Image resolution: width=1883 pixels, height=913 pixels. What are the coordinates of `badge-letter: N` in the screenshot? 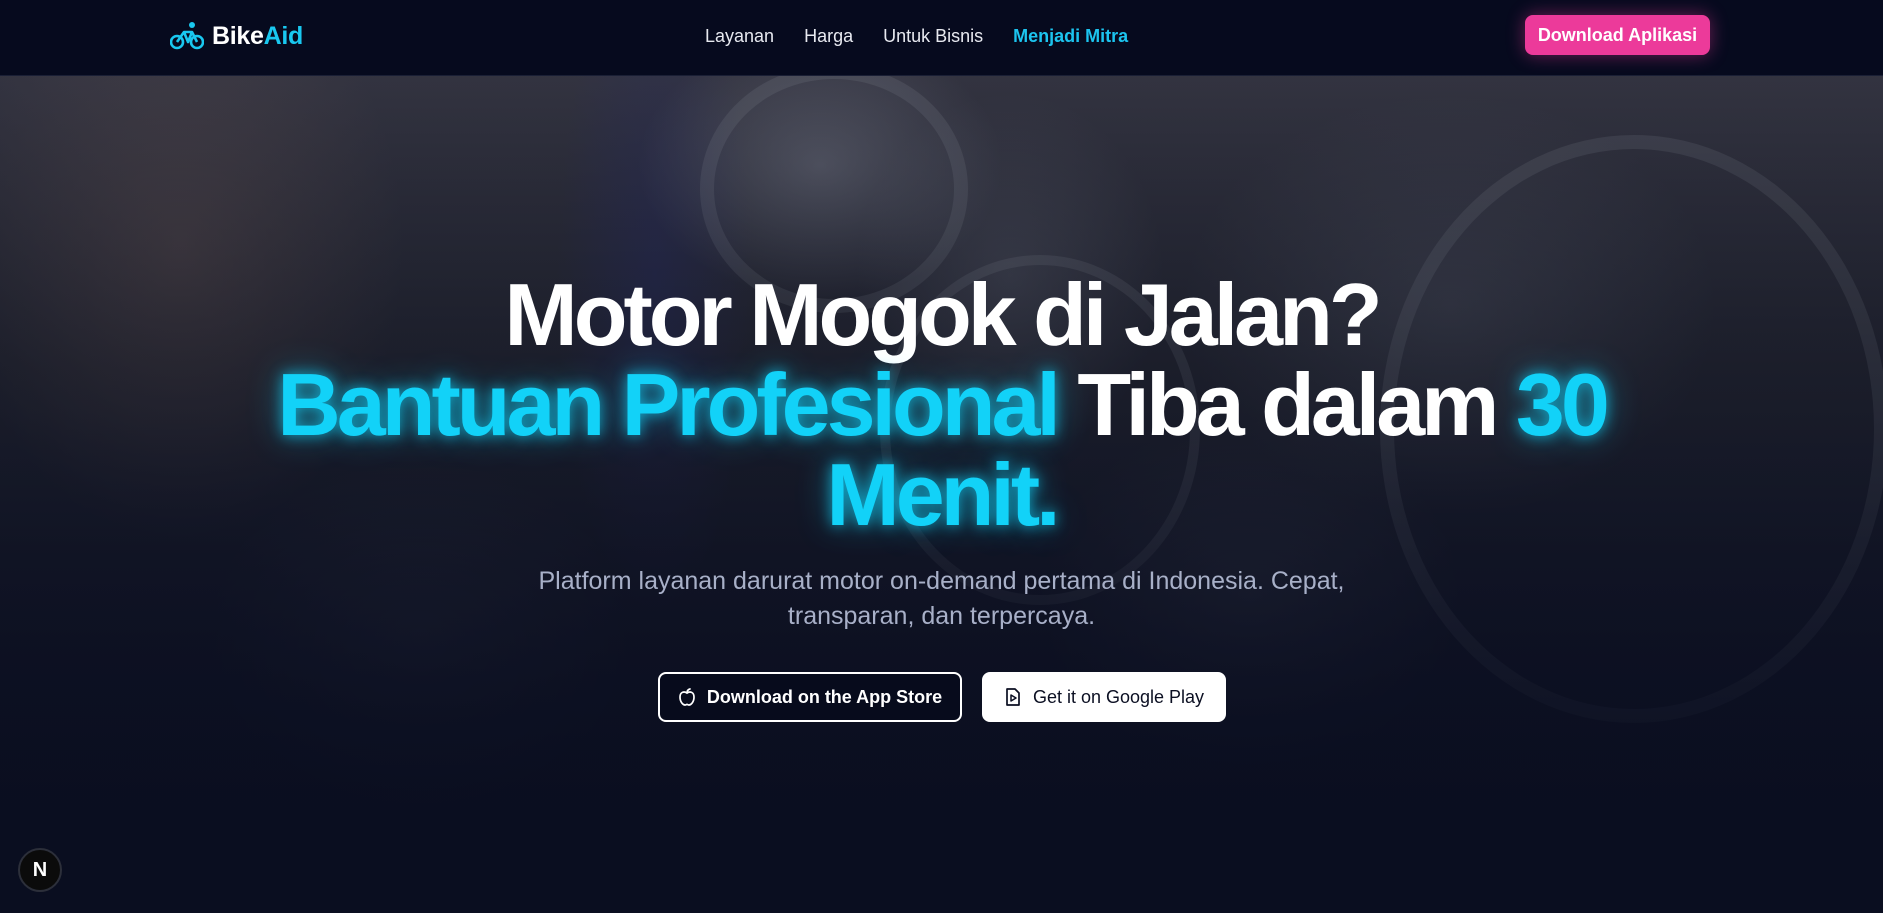 It's located at (40, 869).